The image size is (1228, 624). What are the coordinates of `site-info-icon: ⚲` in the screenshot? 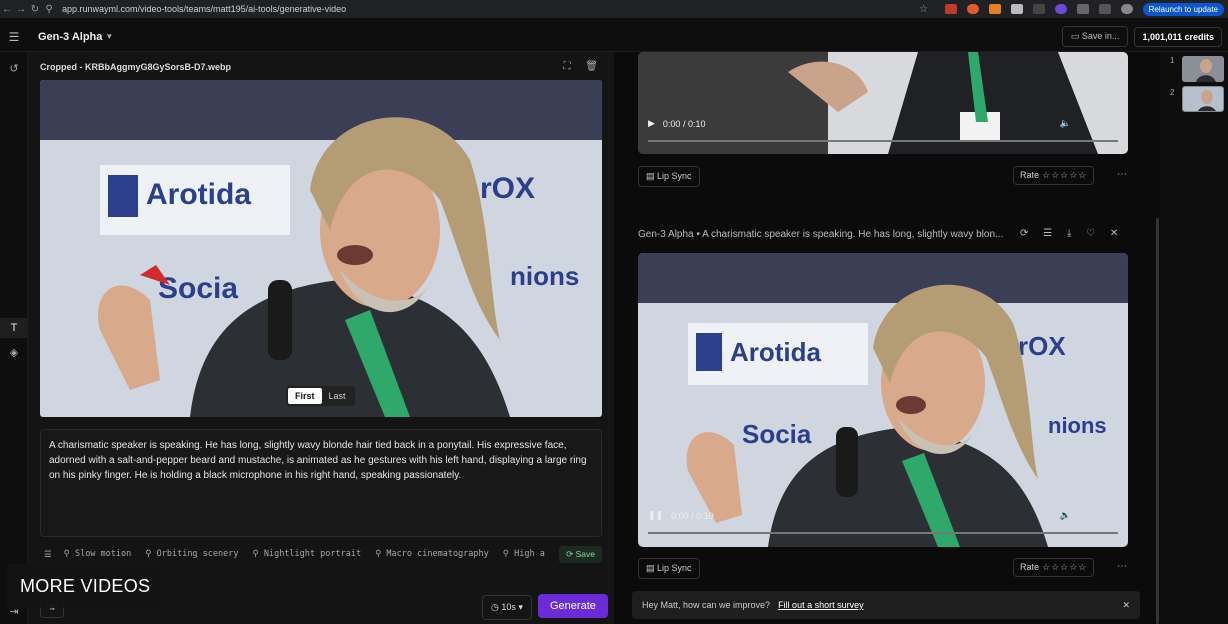 It's located at (49, 9).